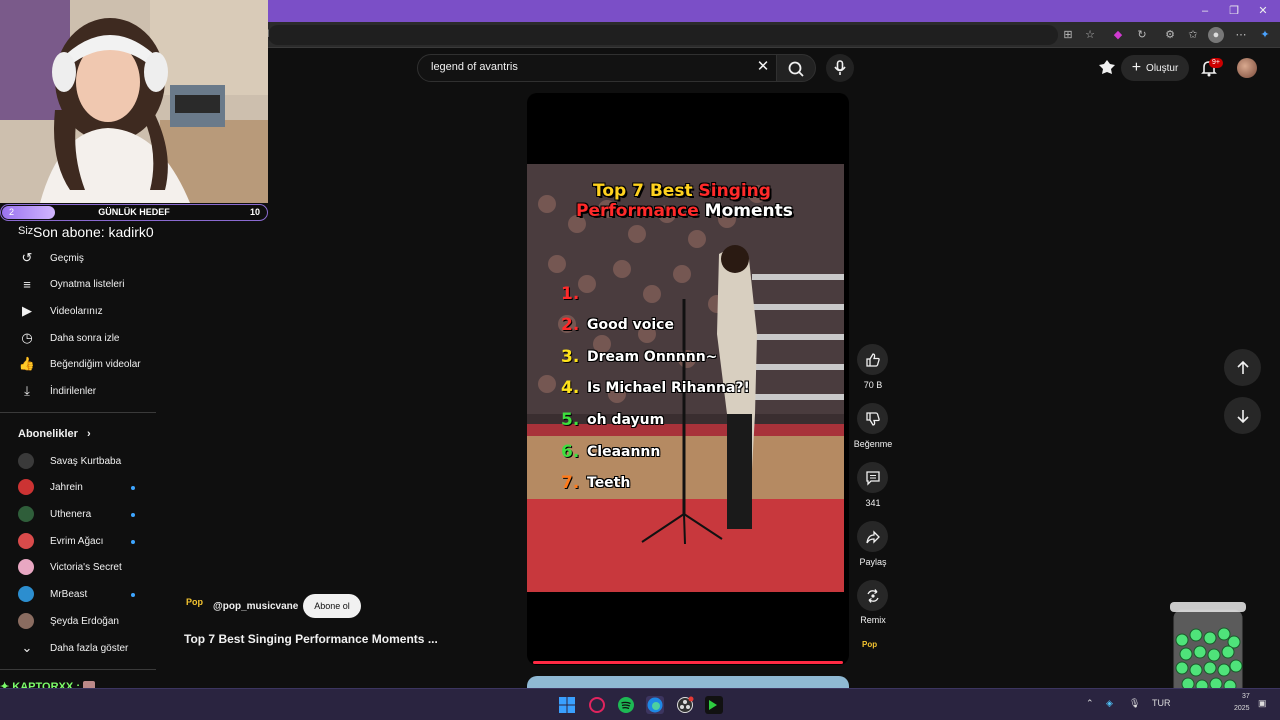 This screenshot has height=720, width=1280. What do you see at coordinates (570, 388) in the screenshot?
I see `list-number: 4.` at bounding box center [570, 388].